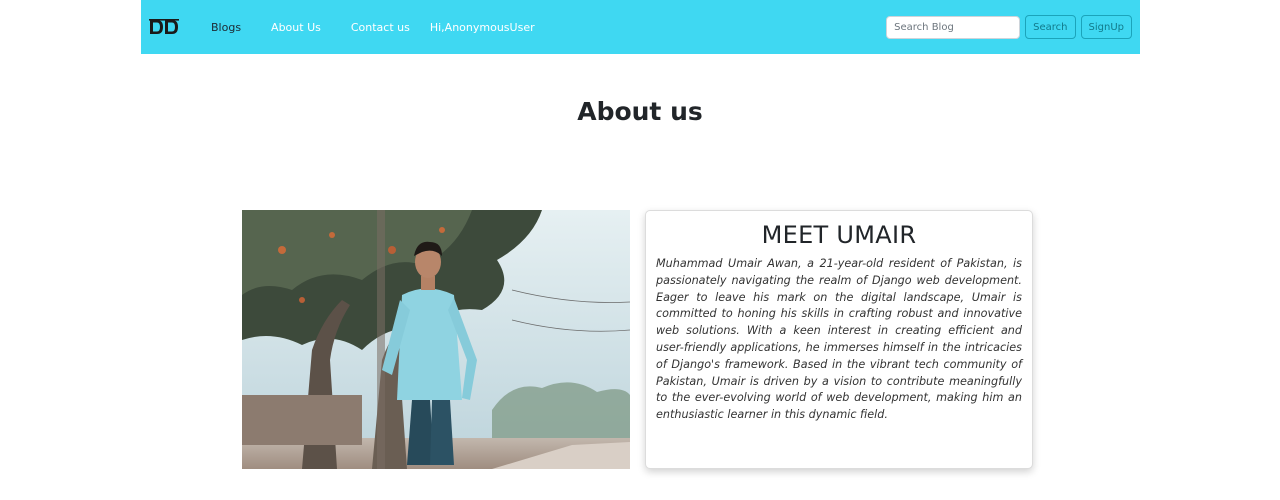 Image resolution: width=1280 pixels, height=500 pixels. What do you see at coordinates (226, 27) in the screenshot?
I see `nav-link-blogs: Blogs` at bounding box center [226, 27].